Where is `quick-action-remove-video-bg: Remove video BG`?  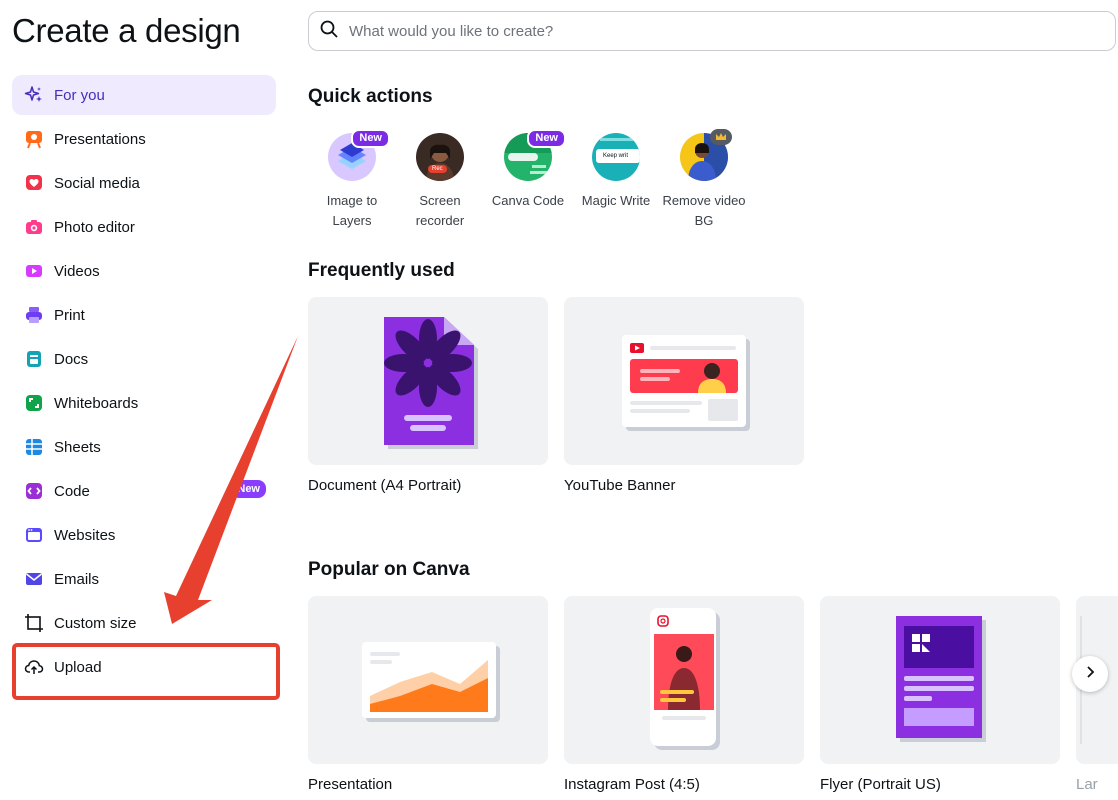 quick-action-remove-video-bg: Remove video BG is located at coordinates (704, 180).